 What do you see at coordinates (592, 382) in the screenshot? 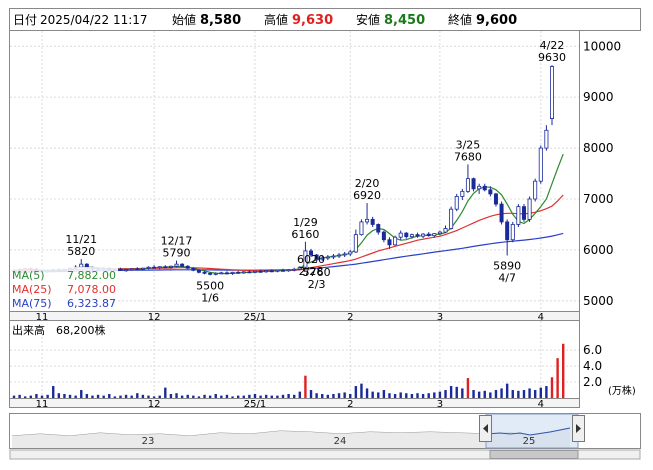
I see `volume-y-tick-label: 2.0` at bounding box center [592, 382].